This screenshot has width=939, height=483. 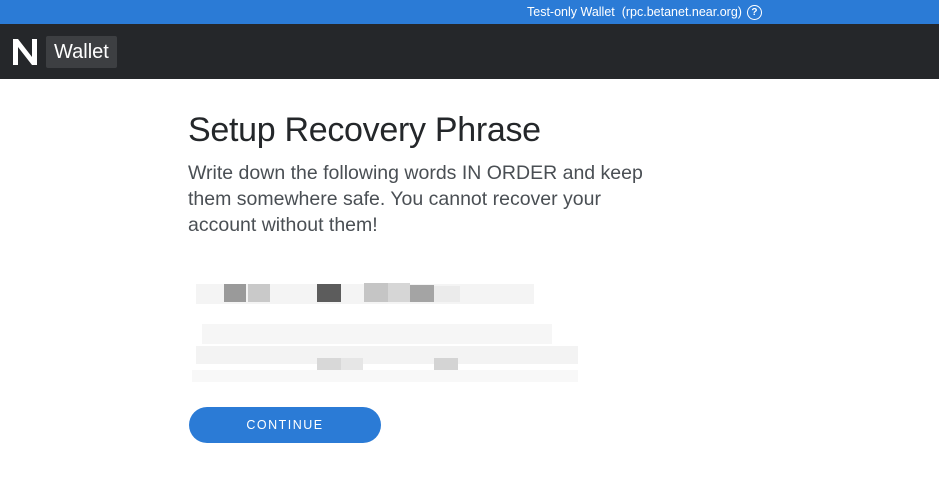 I want to click on near-logo-icon, so click(x=25, y=52).